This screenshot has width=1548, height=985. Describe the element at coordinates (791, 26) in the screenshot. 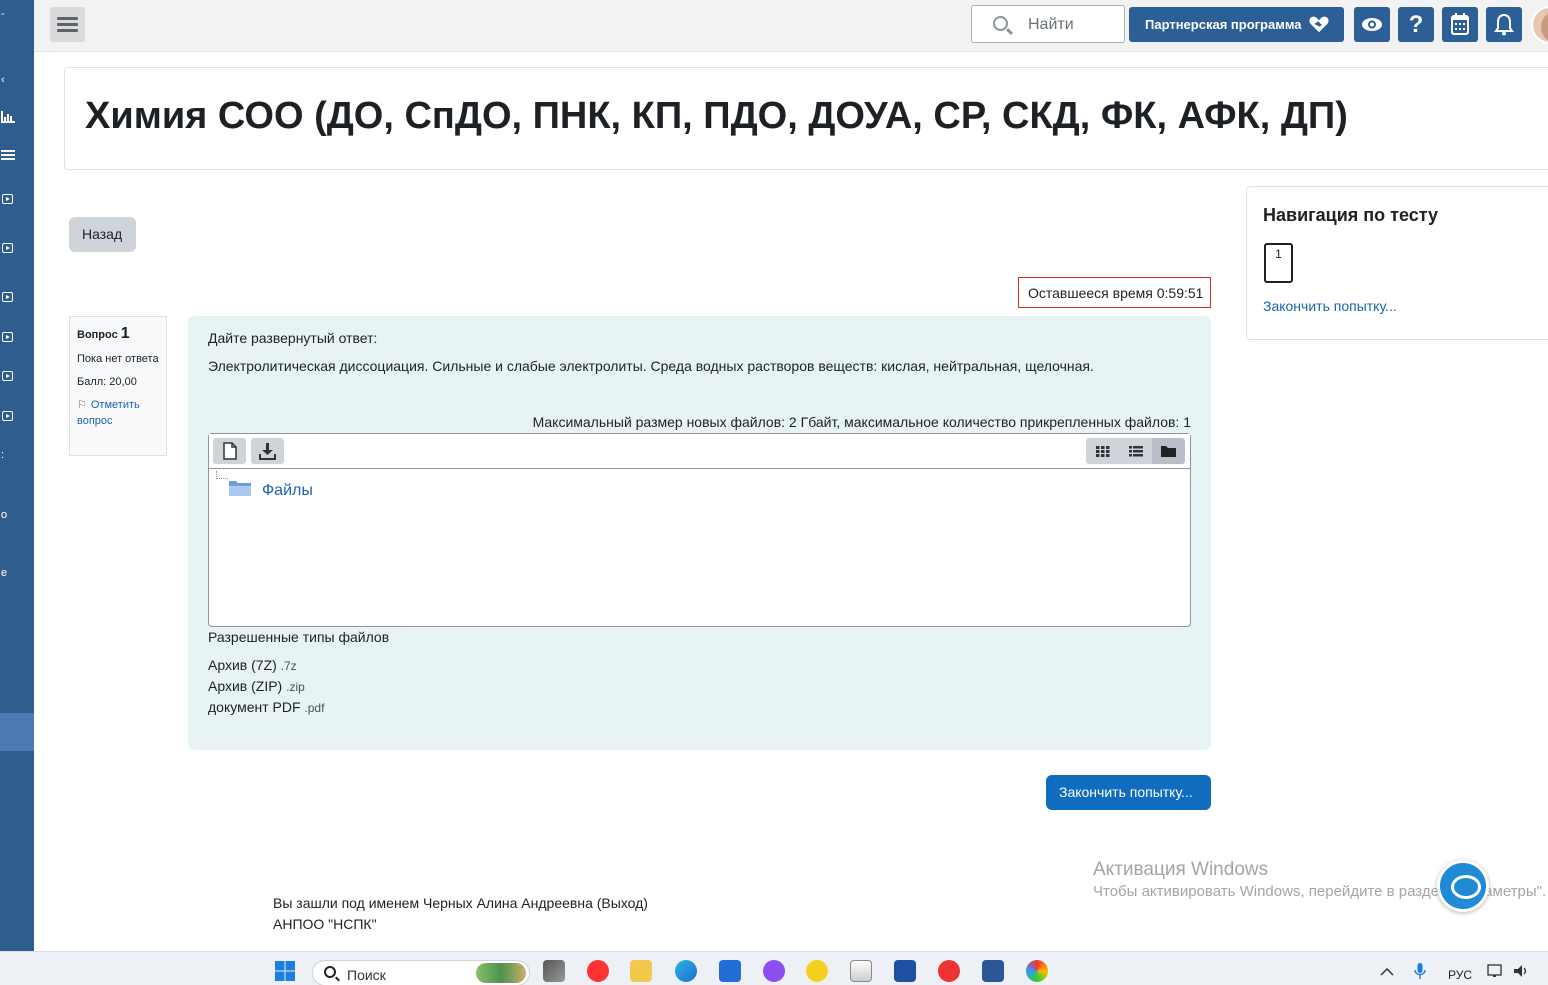

I see `top-navbar: Найти Партнерская программа ?` at that location.